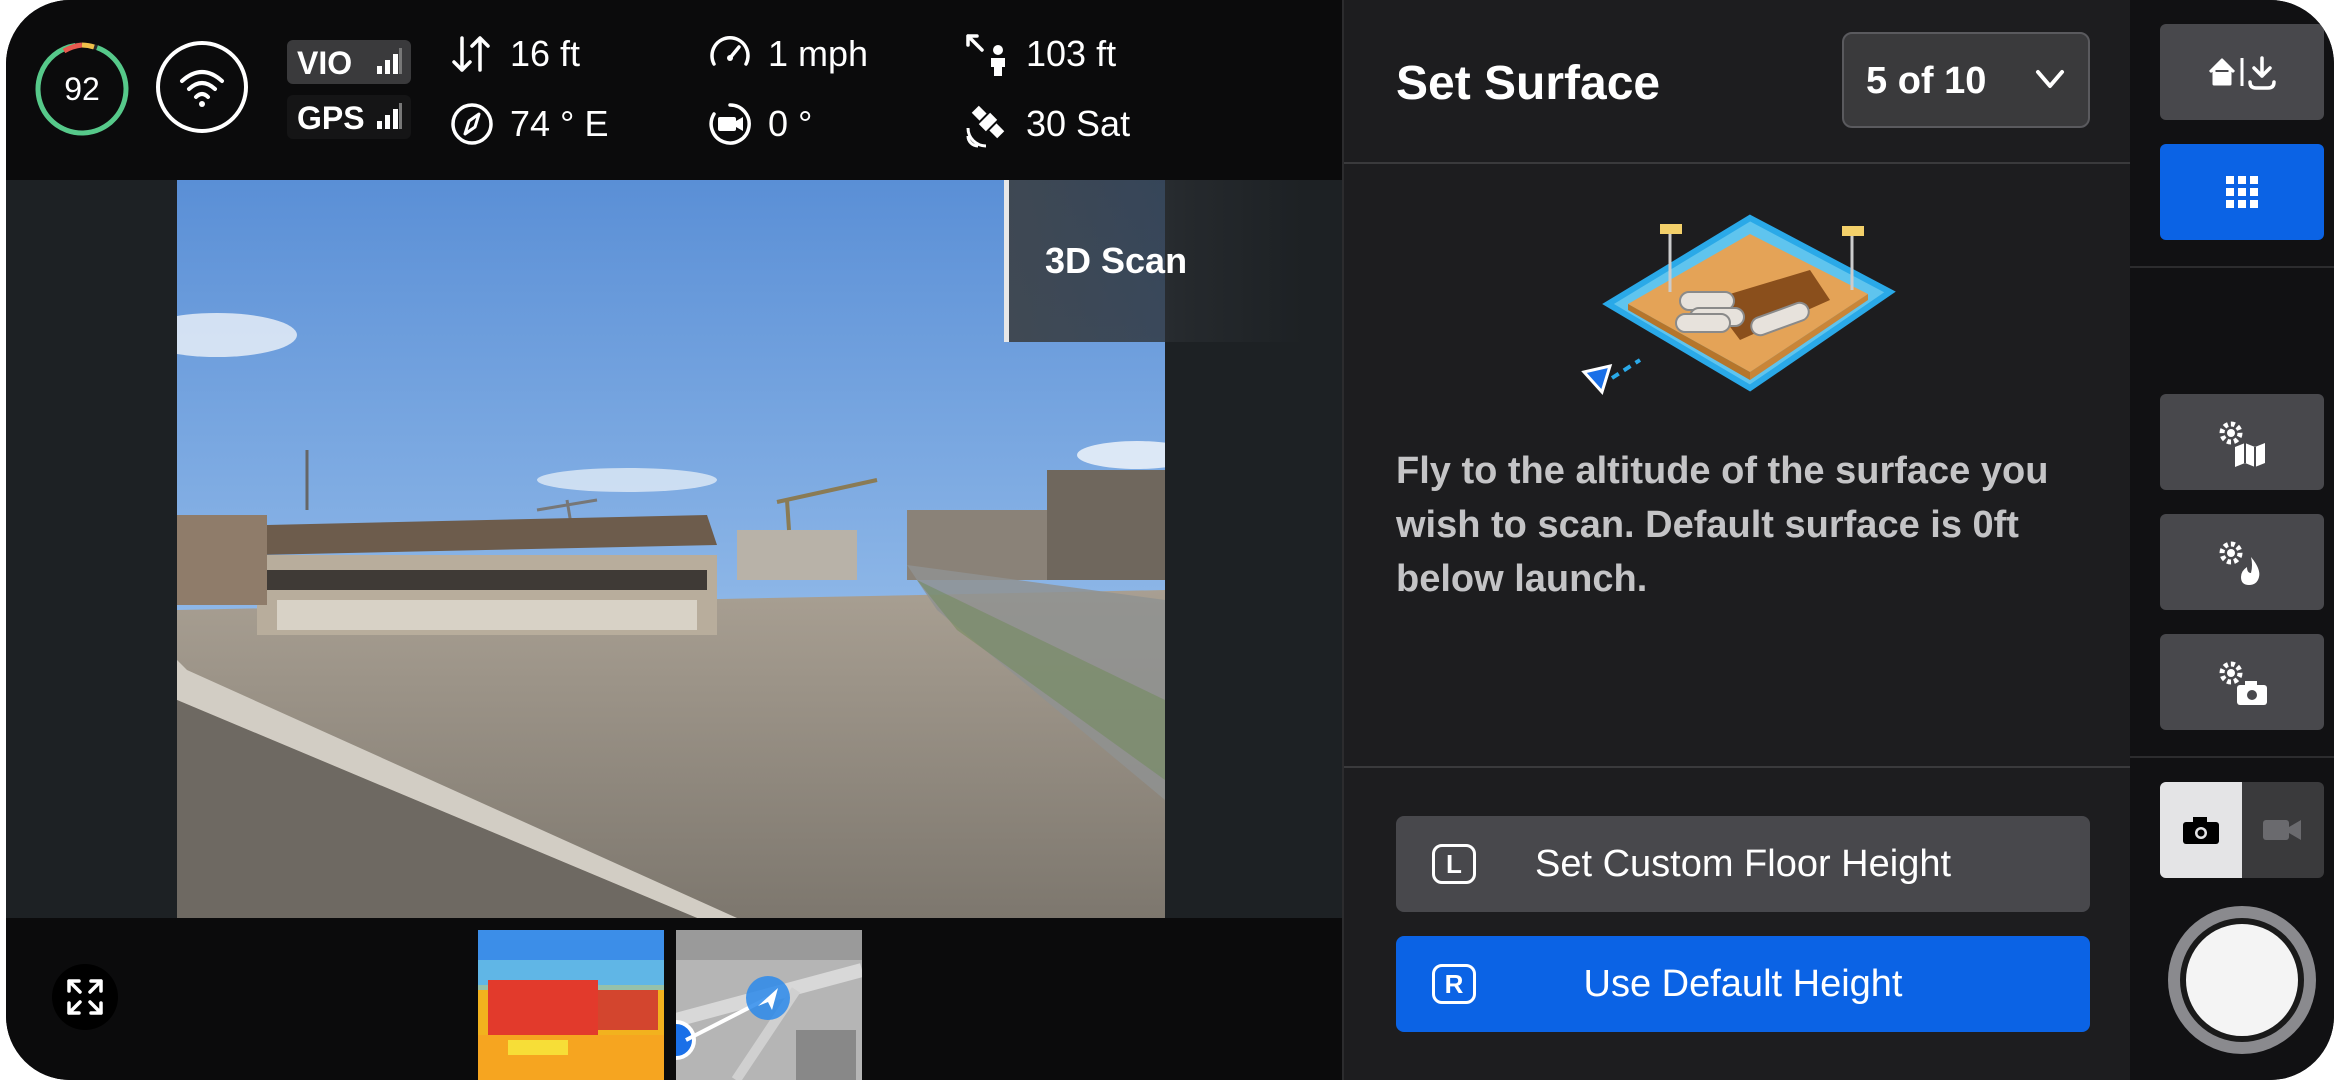 The height and width of the screenshot is (1080, 2340). What do you see at coordinates (472, 124) in the screenshot?
I see `compass-icon` at bounding box center [472, 124].